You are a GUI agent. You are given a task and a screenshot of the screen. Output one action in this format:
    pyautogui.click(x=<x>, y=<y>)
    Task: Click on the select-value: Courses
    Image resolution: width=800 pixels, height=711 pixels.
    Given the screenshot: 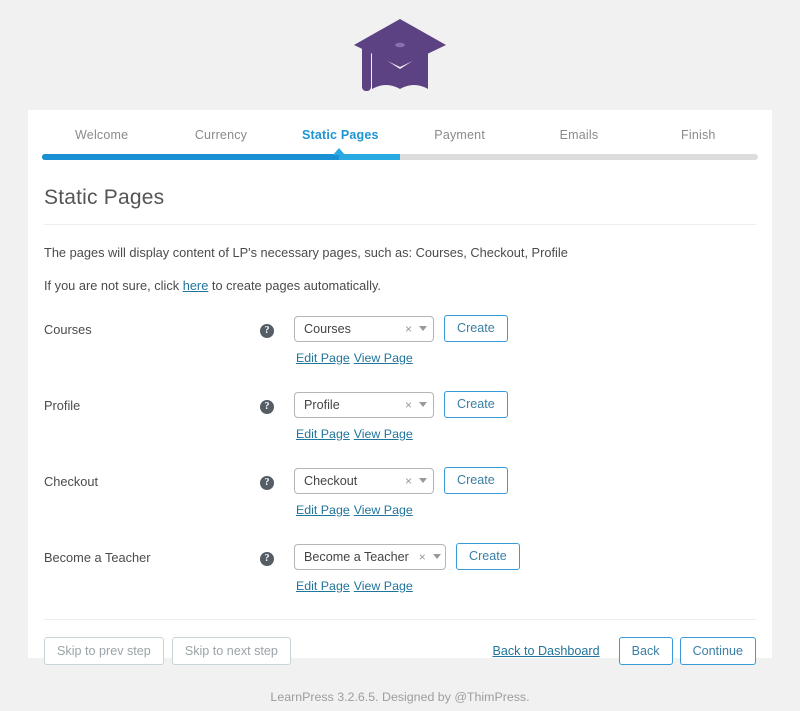 What is the action you would take?
    pyautogui.click(x=327, y=328)
    